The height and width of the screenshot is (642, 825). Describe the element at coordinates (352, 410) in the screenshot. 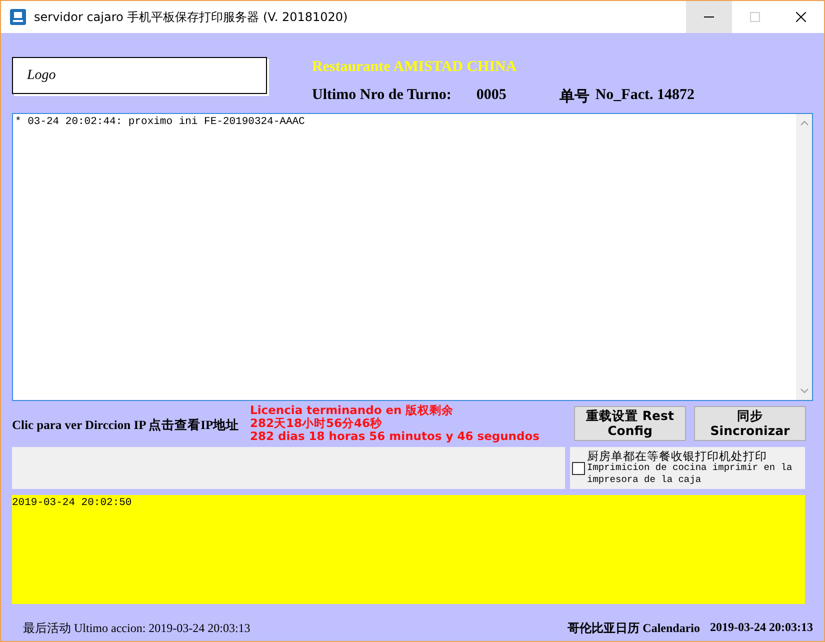

I see `license-text: Licencia terminando en 版权剩余` at that location.